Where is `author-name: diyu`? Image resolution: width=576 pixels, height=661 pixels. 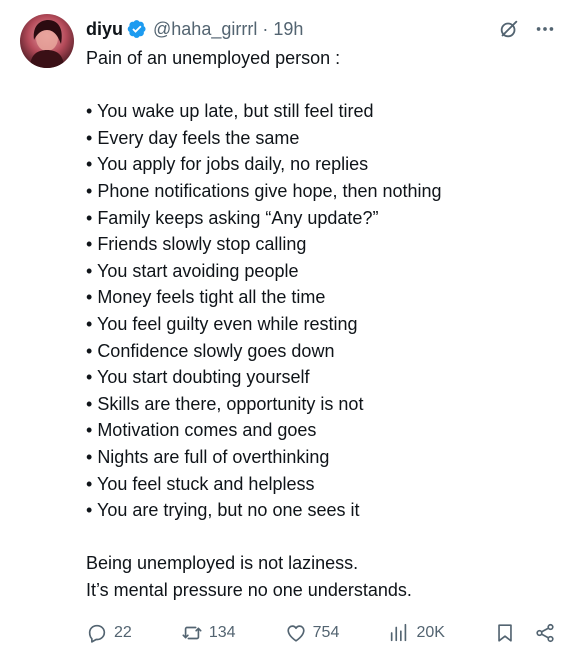 author-name: diyu is located at coordinates (104, 29).